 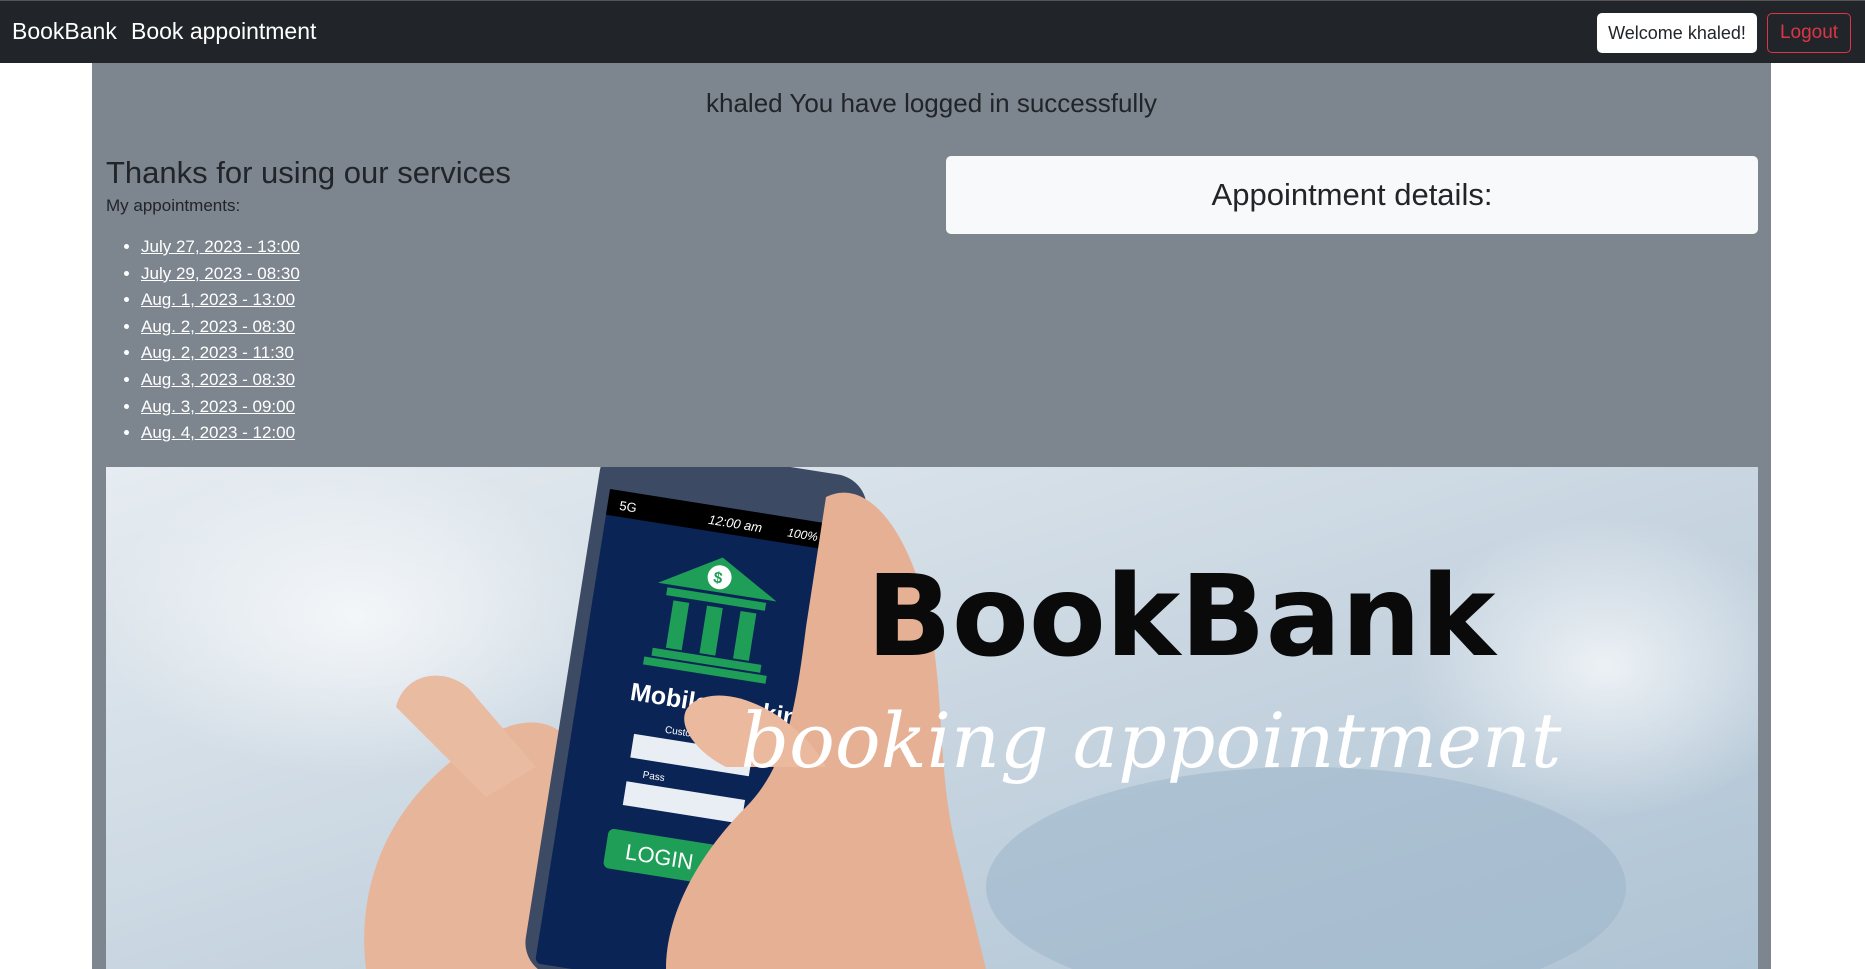 I want to click on brand-link: BookBank, so click(x=64, y=31).